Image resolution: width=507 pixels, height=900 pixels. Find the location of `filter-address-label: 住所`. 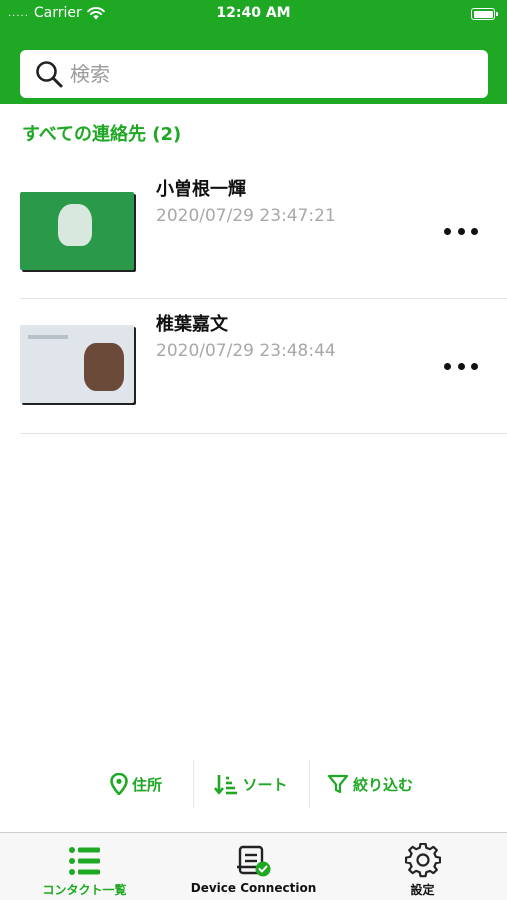

filter-address-label: 住所 is located at coordinates (146, 784).